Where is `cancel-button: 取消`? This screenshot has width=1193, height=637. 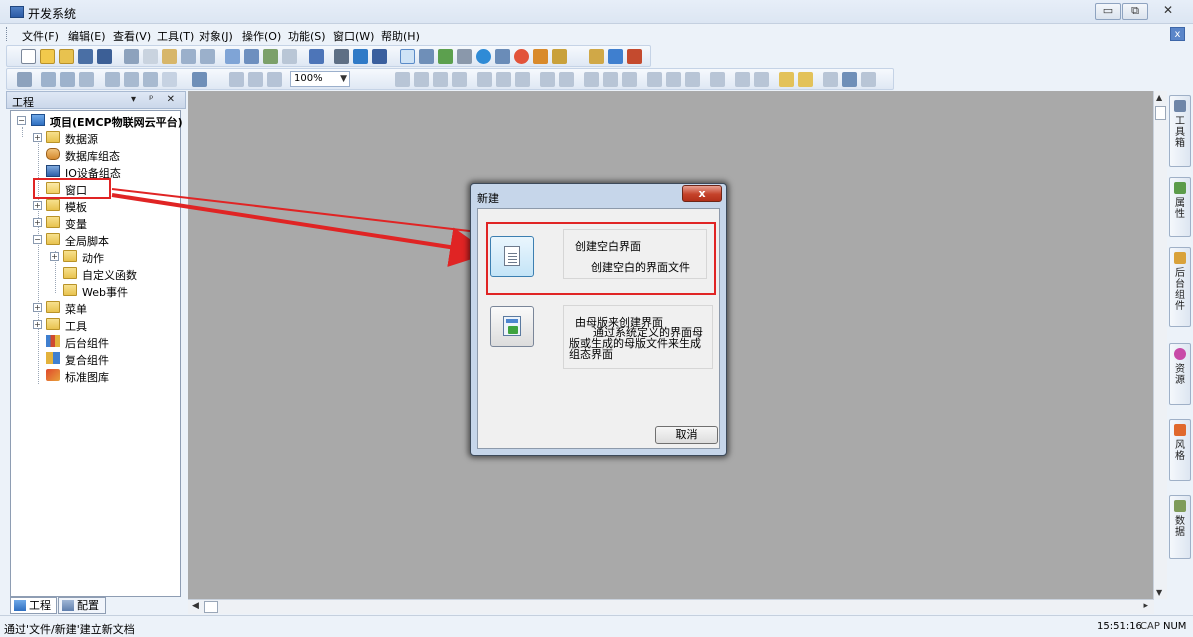
cancel-button: 取消 is located at coordinates (686, 435).